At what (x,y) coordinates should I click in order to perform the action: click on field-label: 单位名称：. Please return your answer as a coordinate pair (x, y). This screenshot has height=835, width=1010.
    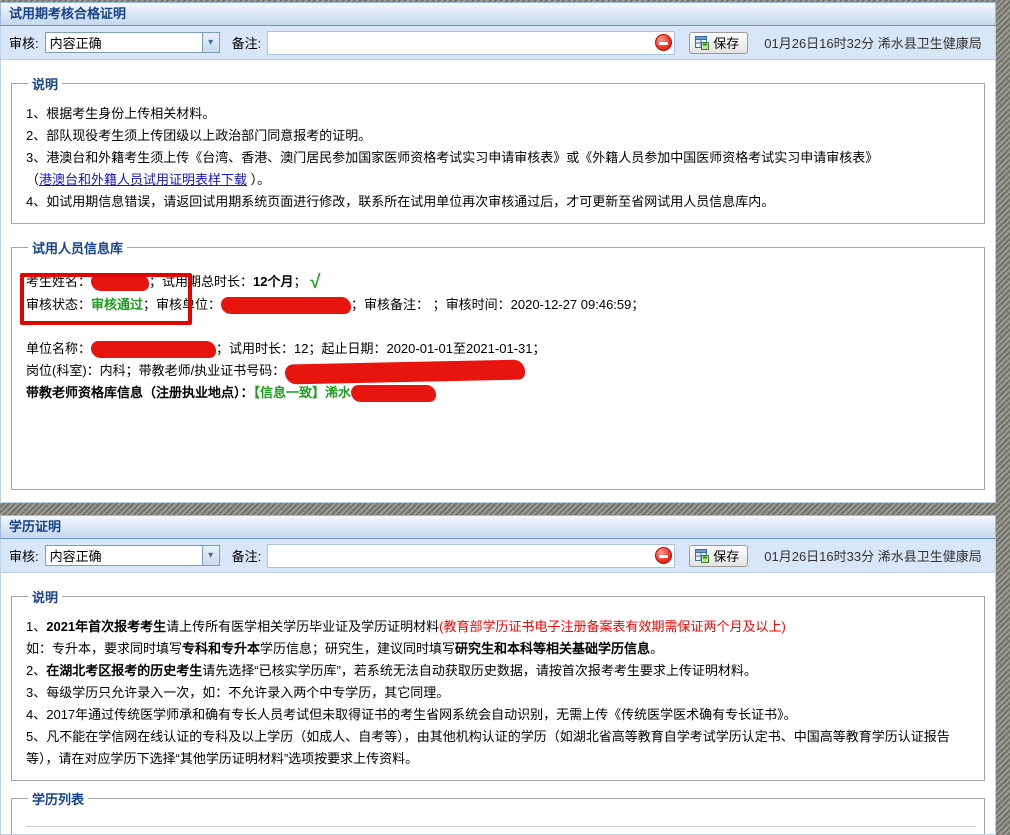
    Looking at the image, I should click on (59, 348).